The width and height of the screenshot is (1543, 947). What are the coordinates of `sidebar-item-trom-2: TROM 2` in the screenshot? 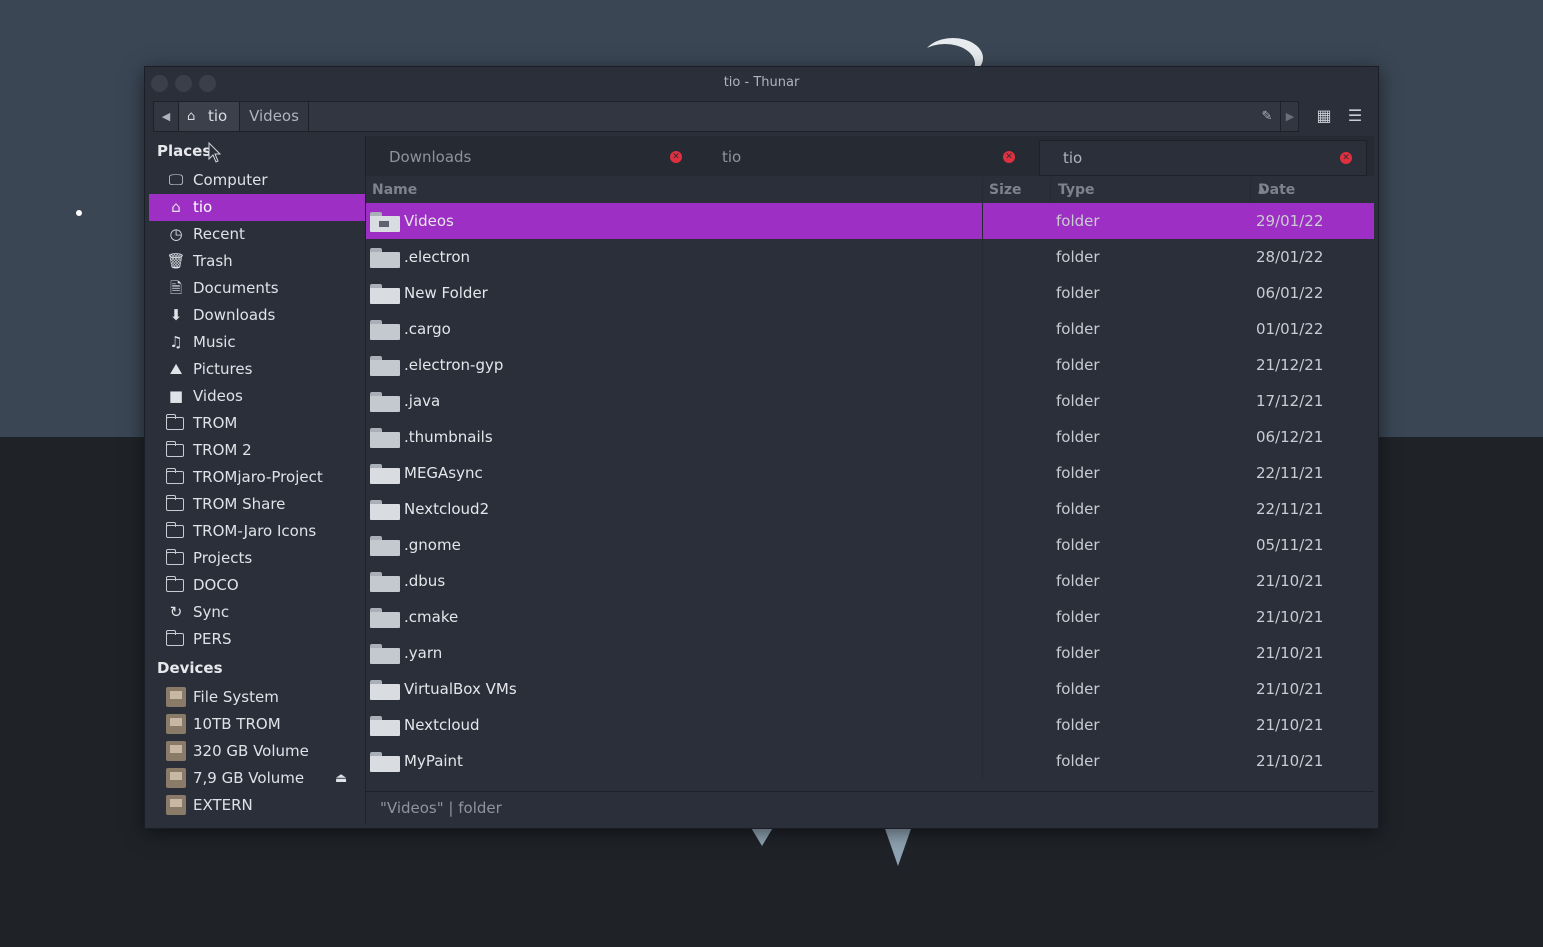 It's located at (257, 450).